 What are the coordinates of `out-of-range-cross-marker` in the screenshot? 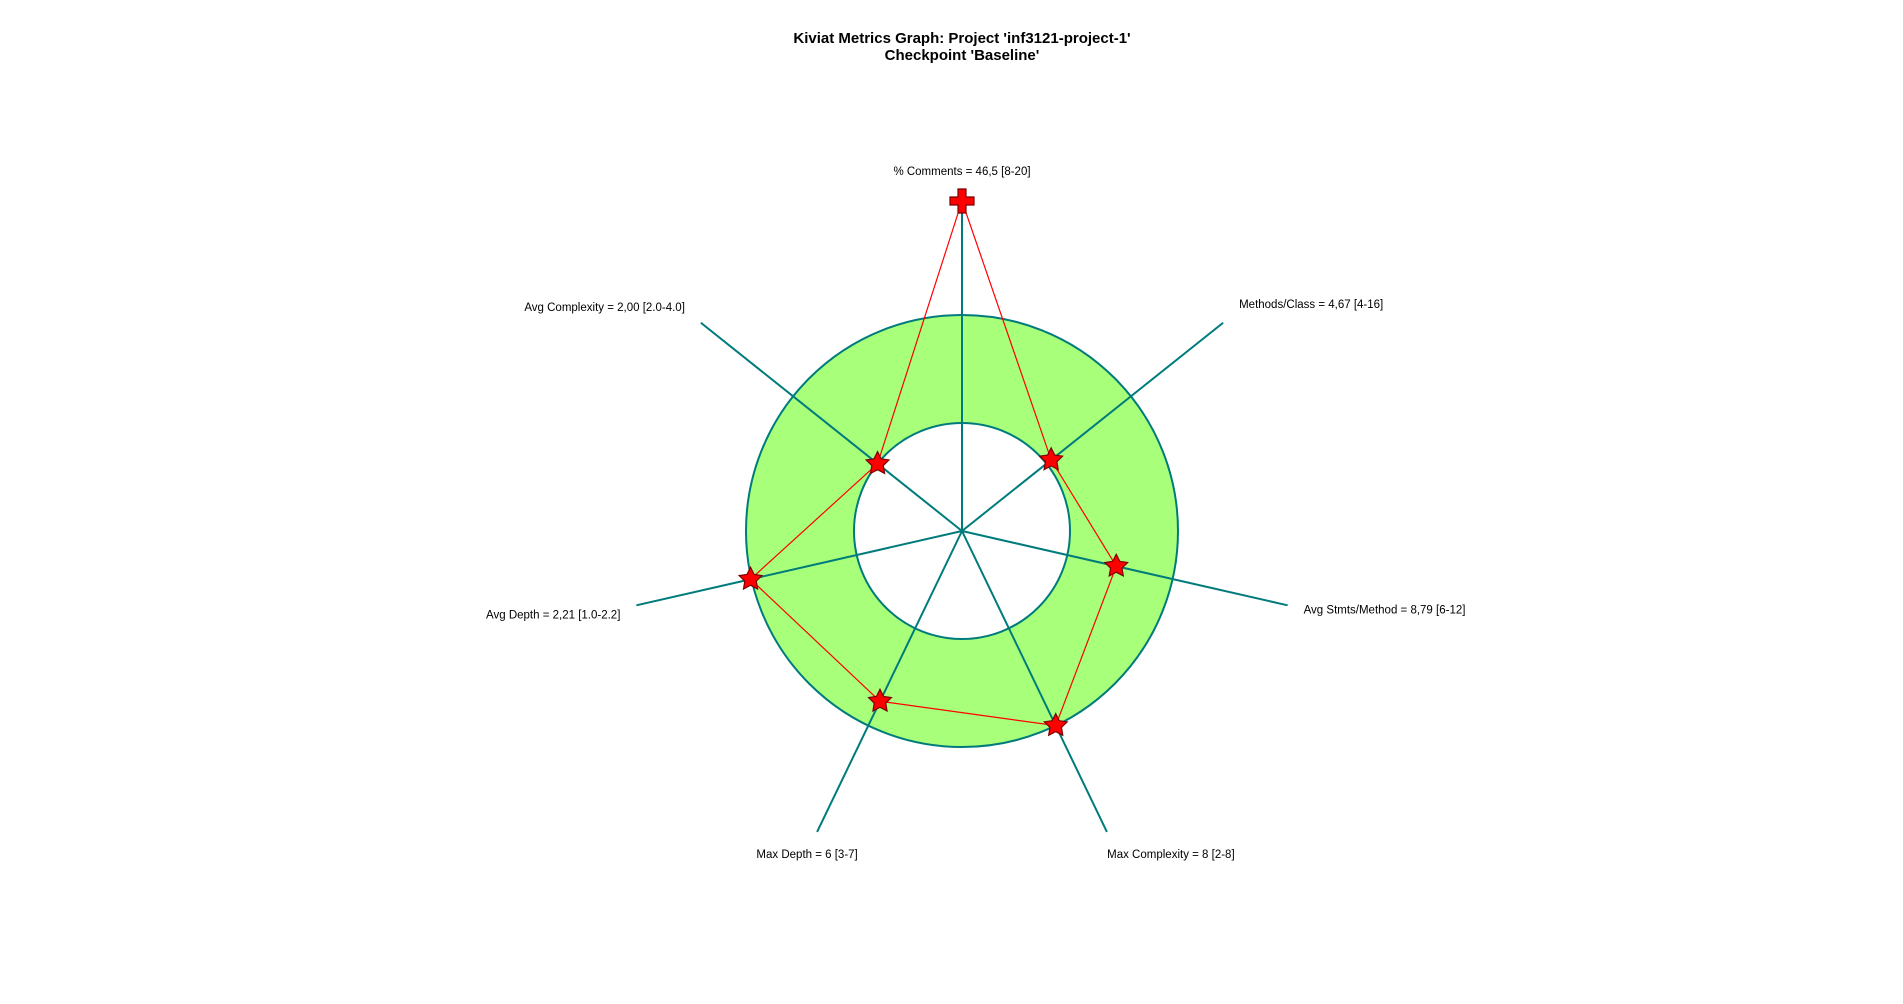 It's located at (962, 201).